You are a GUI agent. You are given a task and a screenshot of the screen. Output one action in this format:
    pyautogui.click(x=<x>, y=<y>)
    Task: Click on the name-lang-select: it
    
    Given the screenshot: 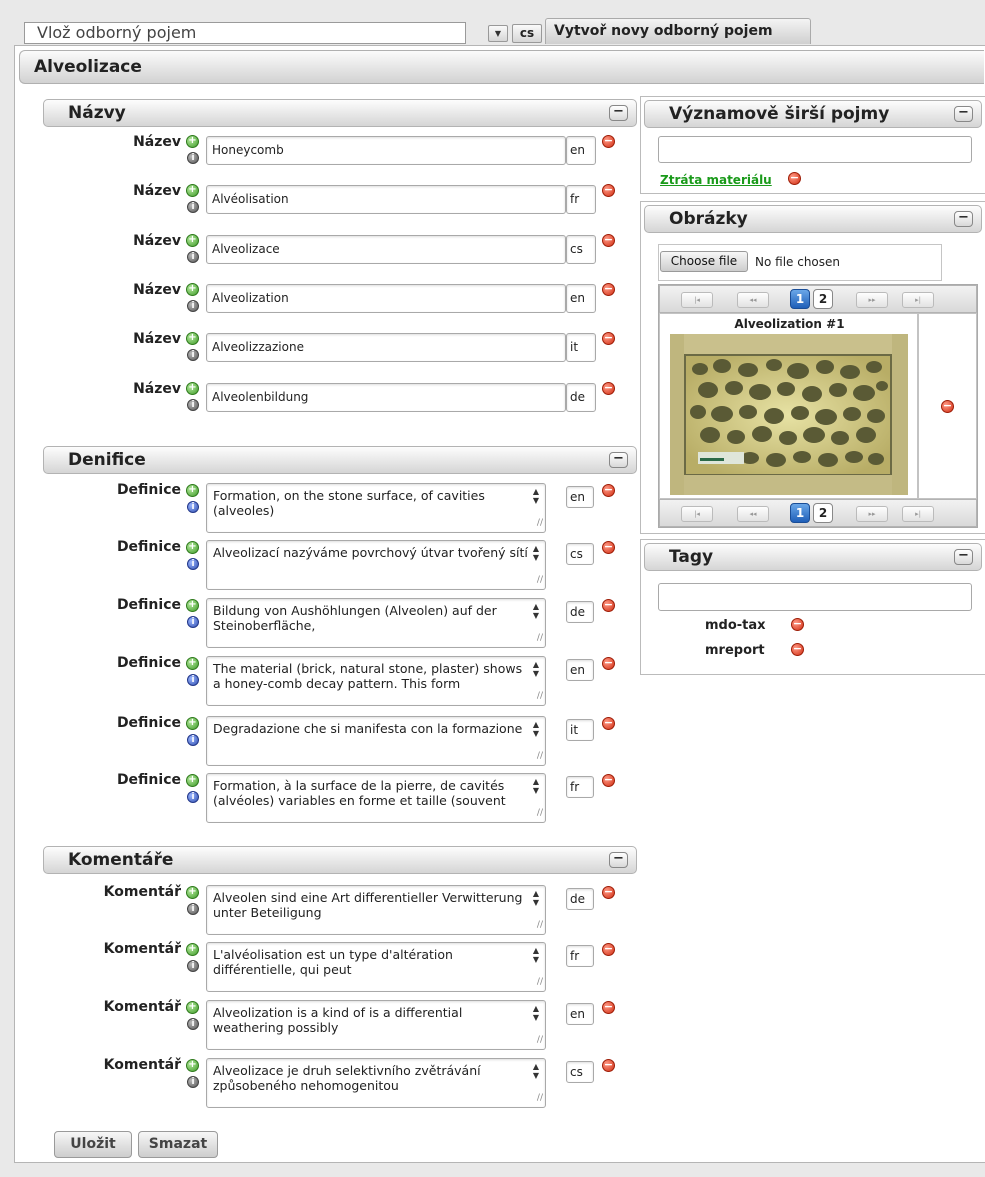 What is the action you would take?
    pyautogui.click(x=581, y=347)
    